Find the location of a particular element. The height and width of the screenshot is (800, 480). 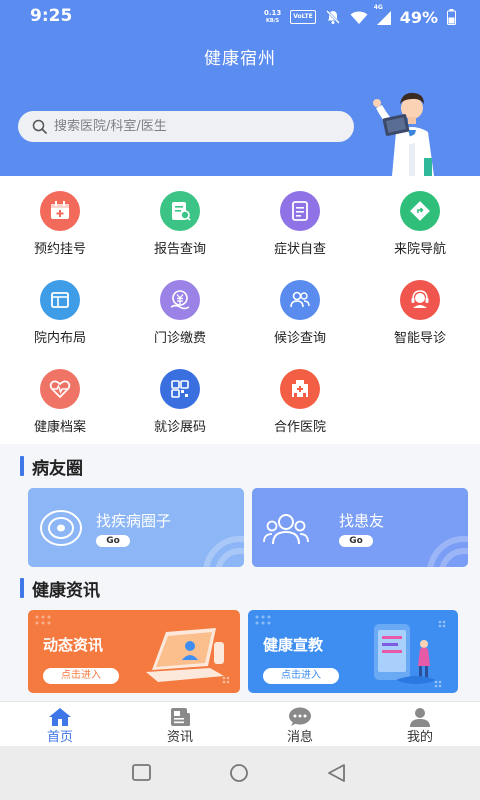

status-indicators: 0.13 KB/S VoLTE 4G 49% is located at coordinates (360, 15).